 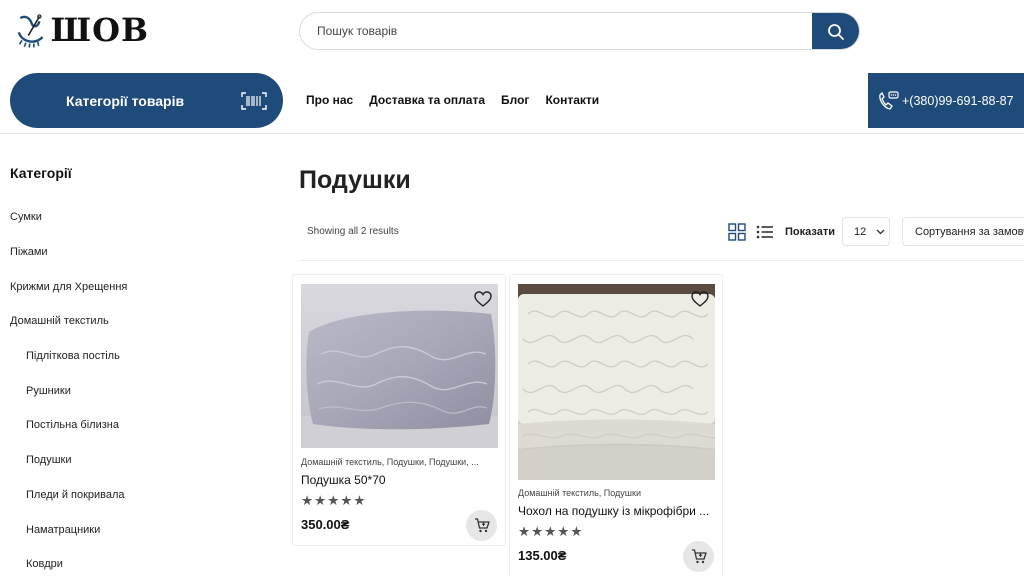 I want to click on search-icon, so click(x=835, y=32).